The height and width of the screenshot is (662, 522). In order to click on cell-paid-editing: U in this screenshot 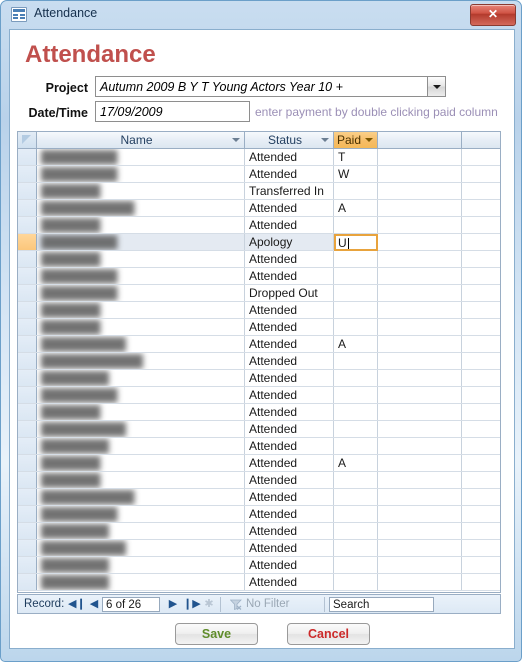, I will do `click(356, 242)`.